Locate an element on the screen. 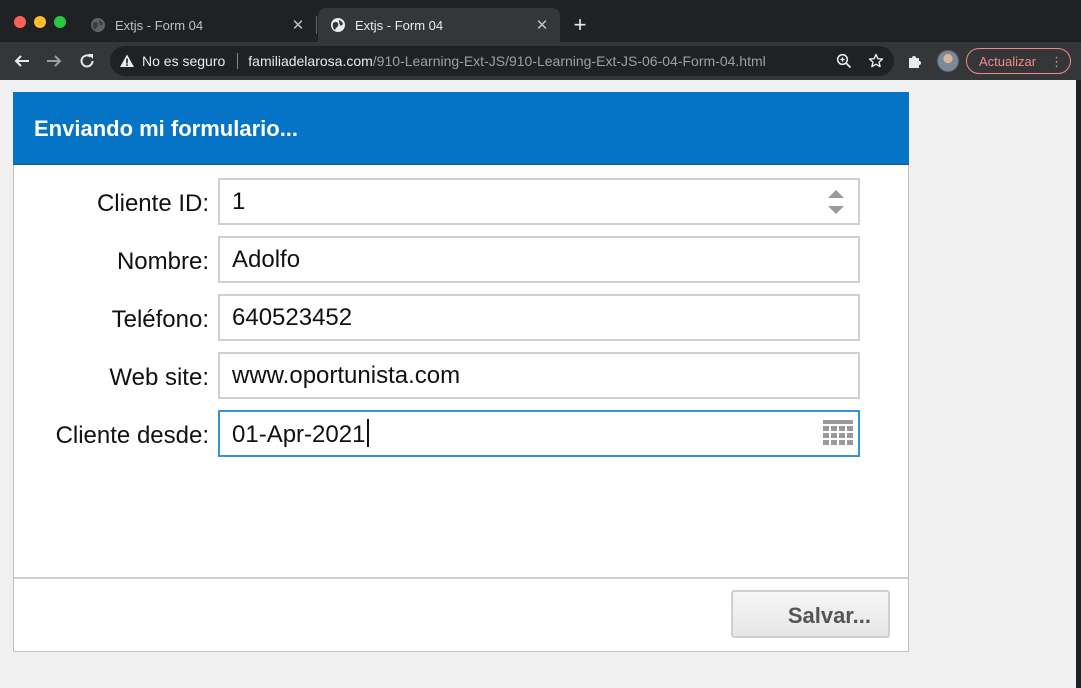 The width and height of the screenshot is (1081, 688). telefono-field: 640523452 is located at coordinates (539, 317).